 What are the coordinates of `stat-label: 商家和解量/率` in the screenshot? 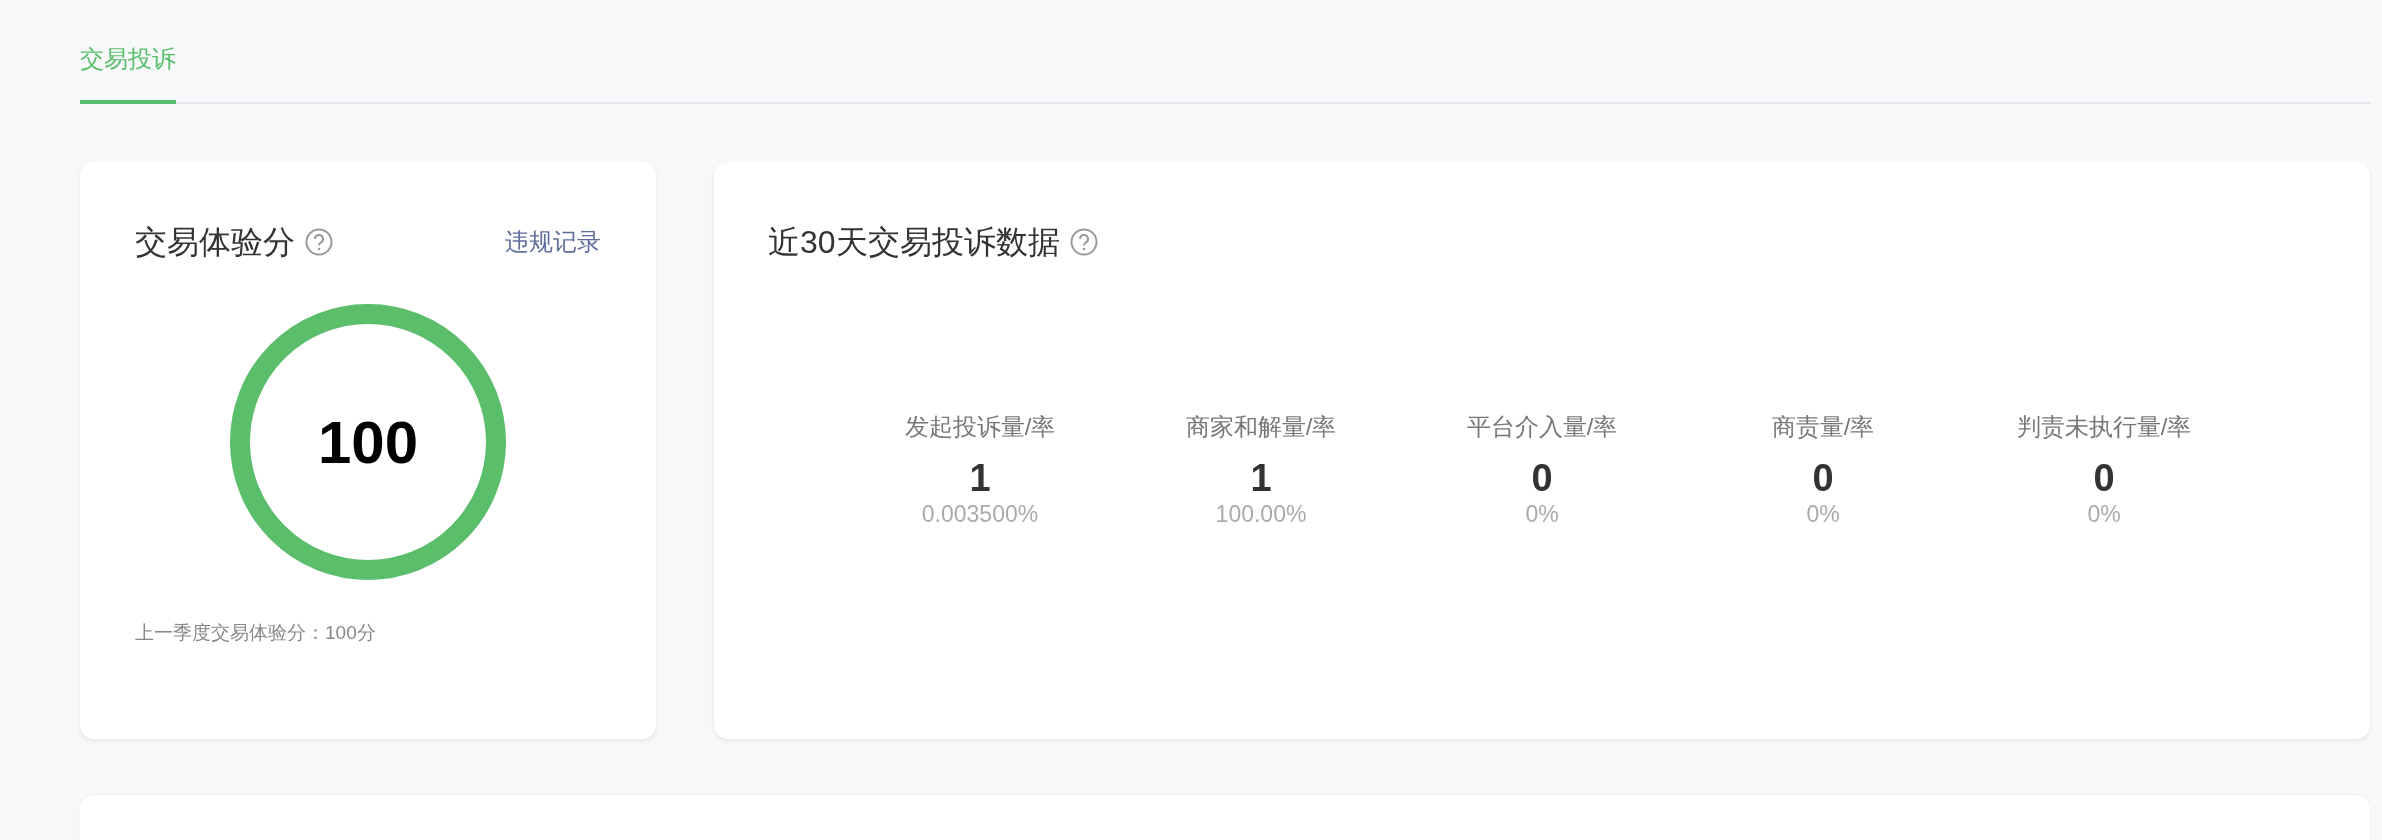 It's located at (1261, 427).